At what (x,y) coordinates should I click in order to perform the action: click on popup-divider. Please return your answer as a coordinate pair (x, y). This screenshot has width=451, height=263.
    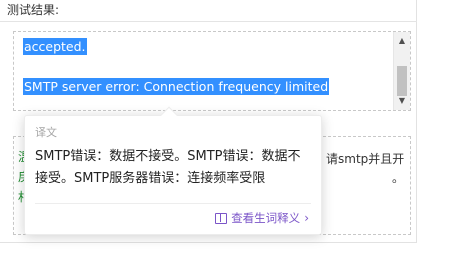
    Looking at the image, I should click on (173, 203).